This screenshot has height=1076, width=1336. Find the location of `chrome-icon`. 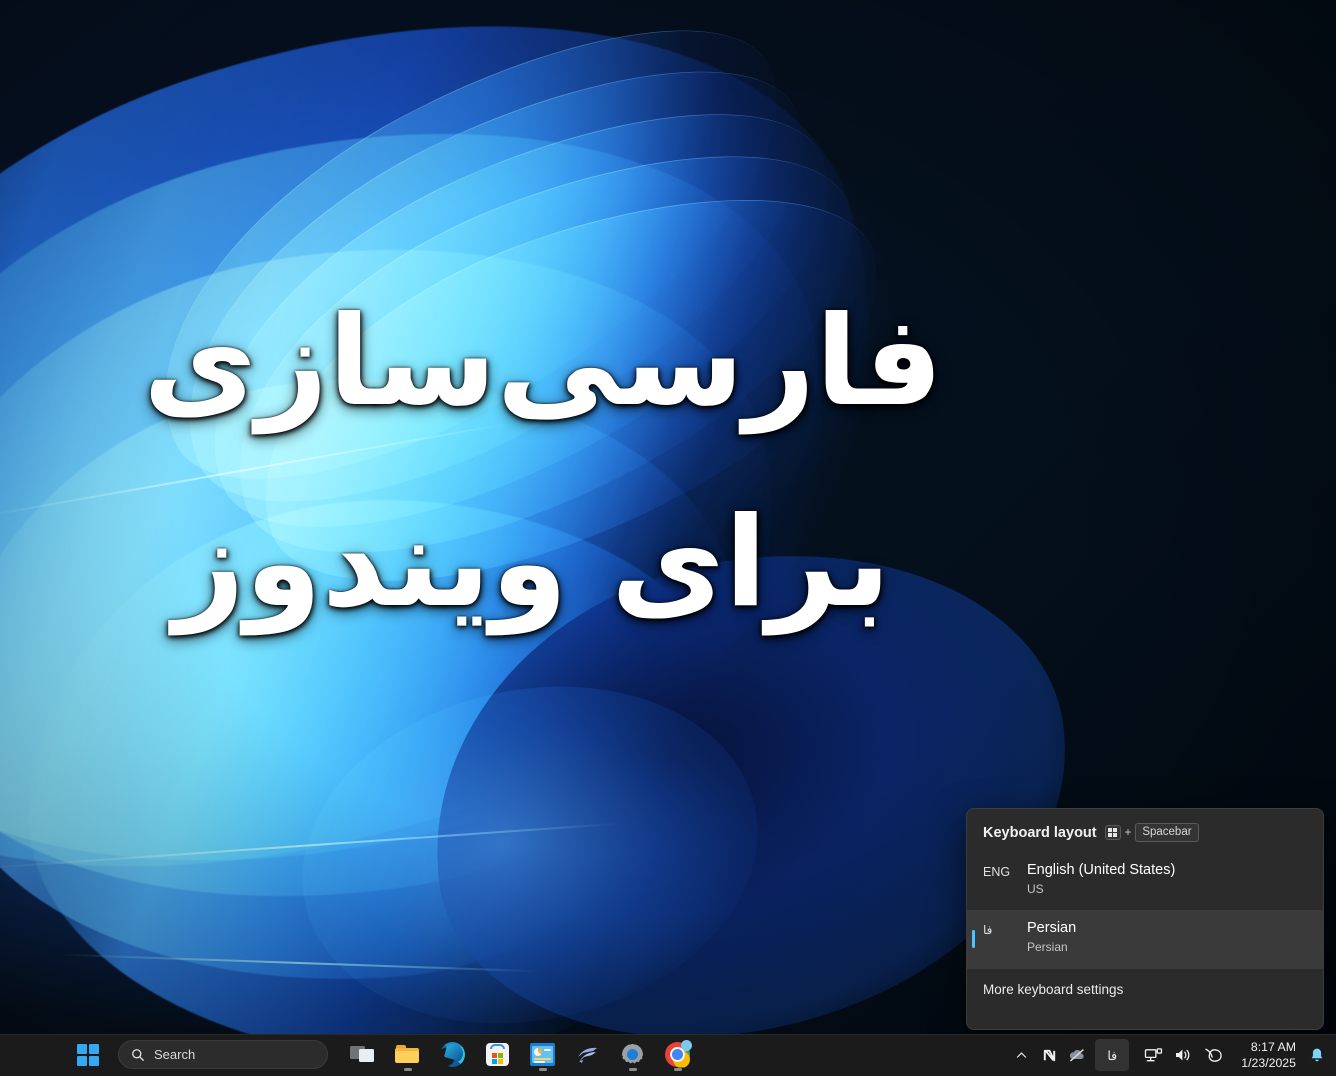

chrome-icon is located at coordinates (678, 1053).